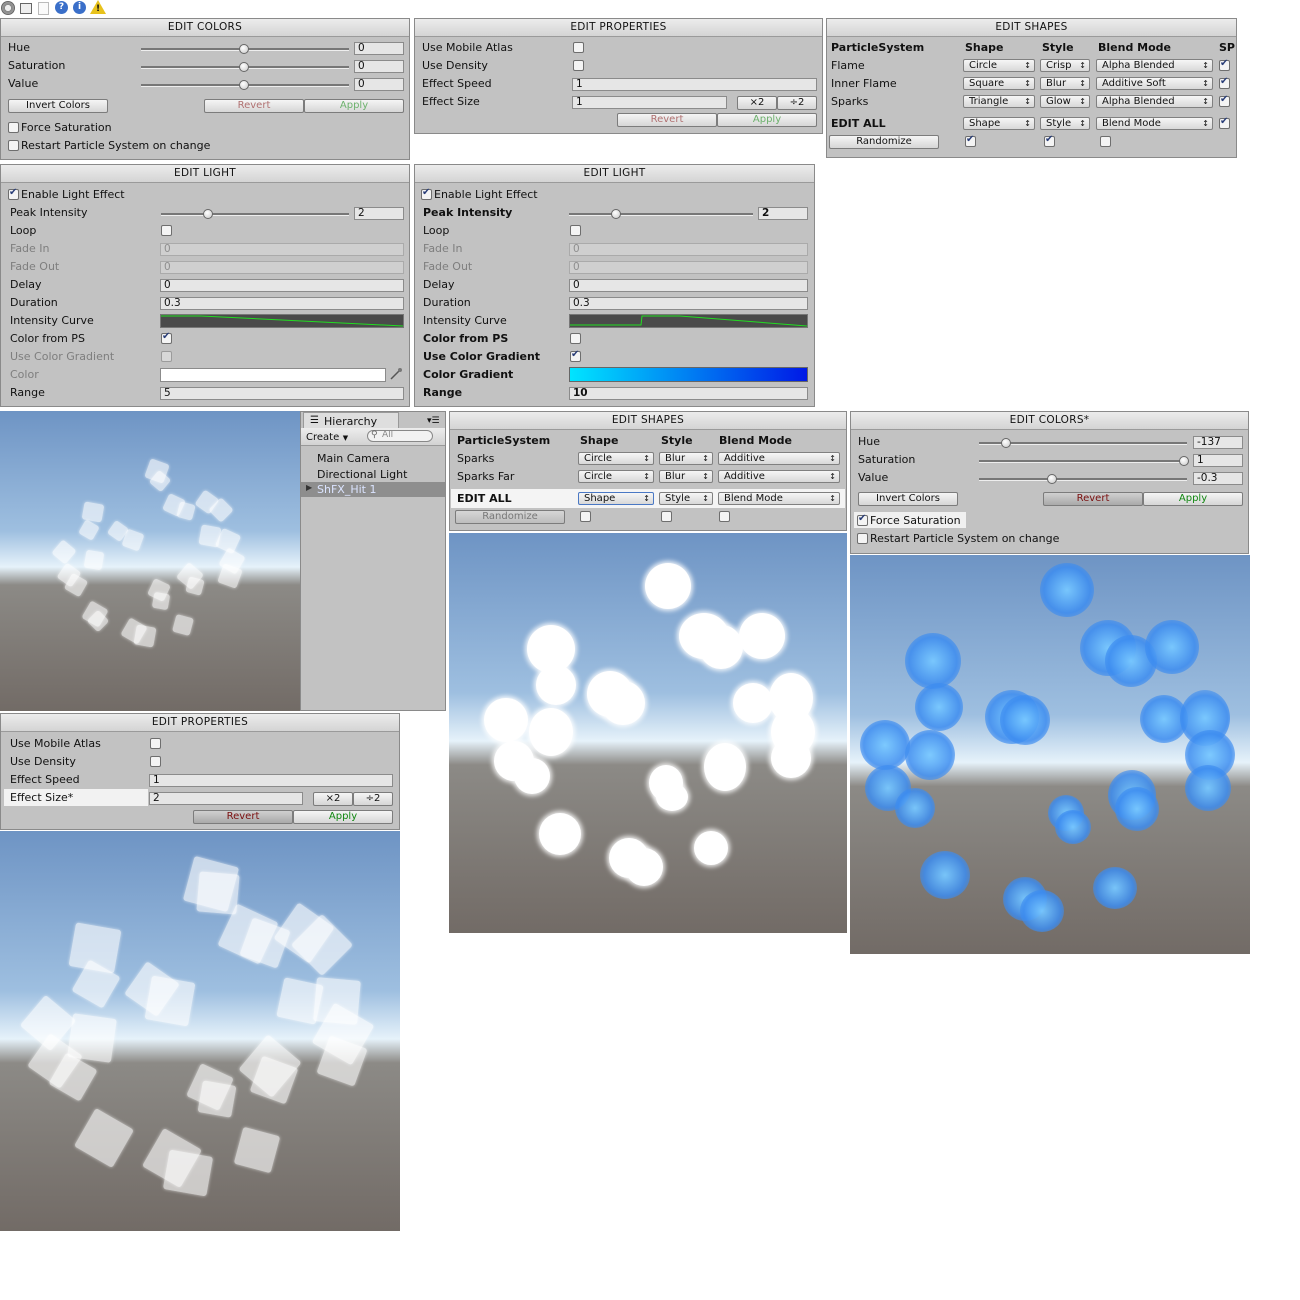  Describe the element at coordinates (61, 7) in the screenshot. I see `help-icon: ?` at that location.